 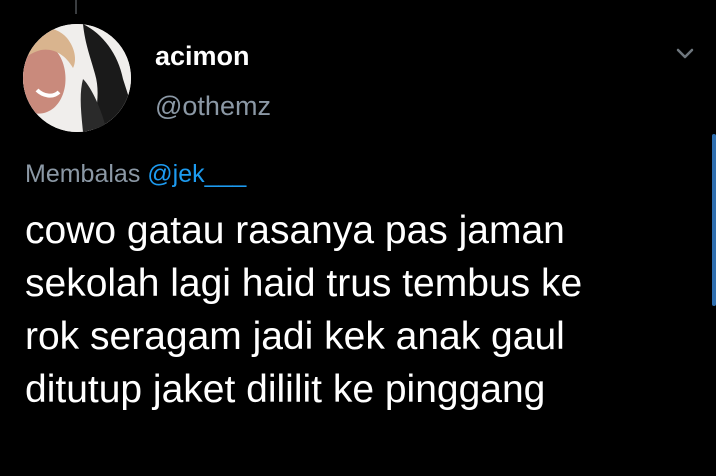 I want to click on thread-connector-line, so click(x=76, y=7).